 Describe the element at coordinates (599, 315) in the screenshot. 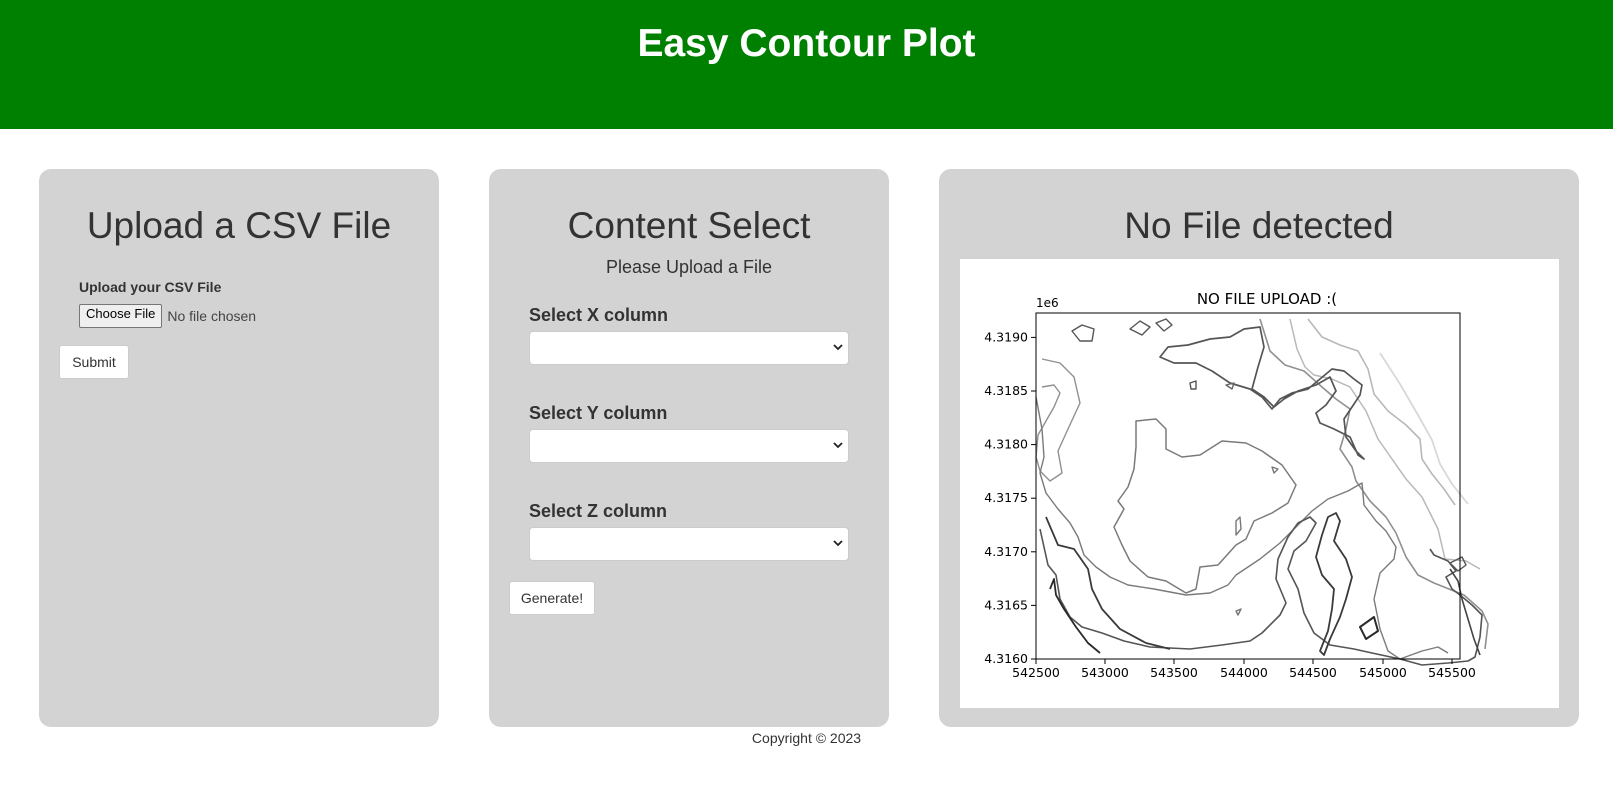

I see `select-x-label: Select X column` at that location.